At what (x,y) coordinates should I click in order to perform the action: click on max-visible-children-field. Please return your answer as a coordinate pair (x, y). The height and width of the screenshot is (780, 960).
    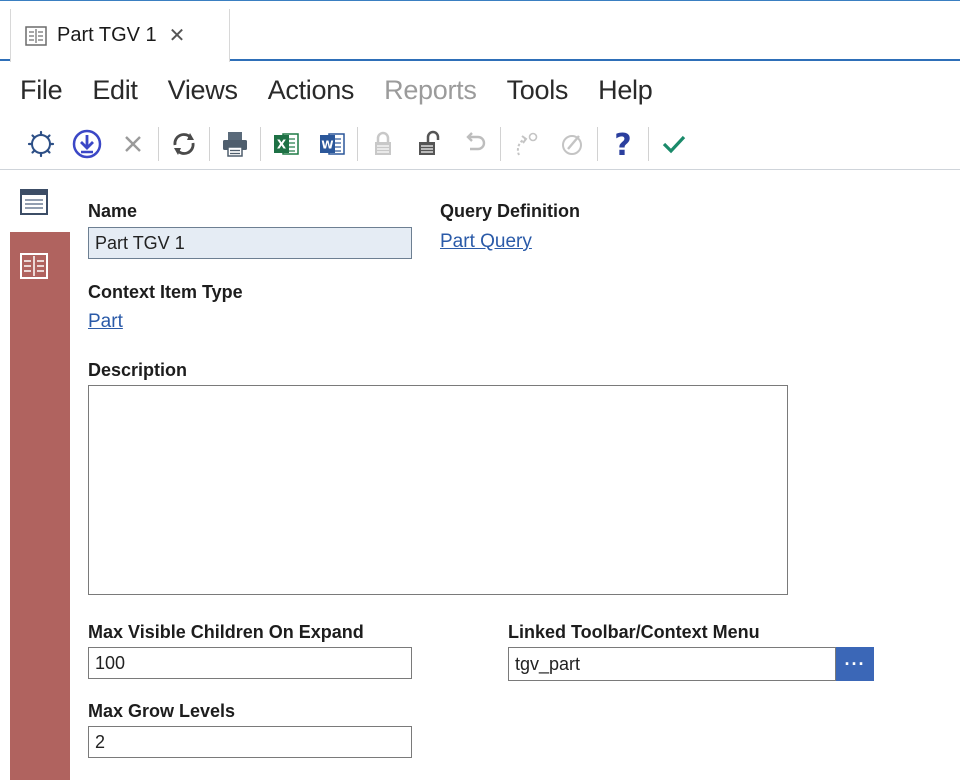
    Looking at the image, I should click on (250, 663).